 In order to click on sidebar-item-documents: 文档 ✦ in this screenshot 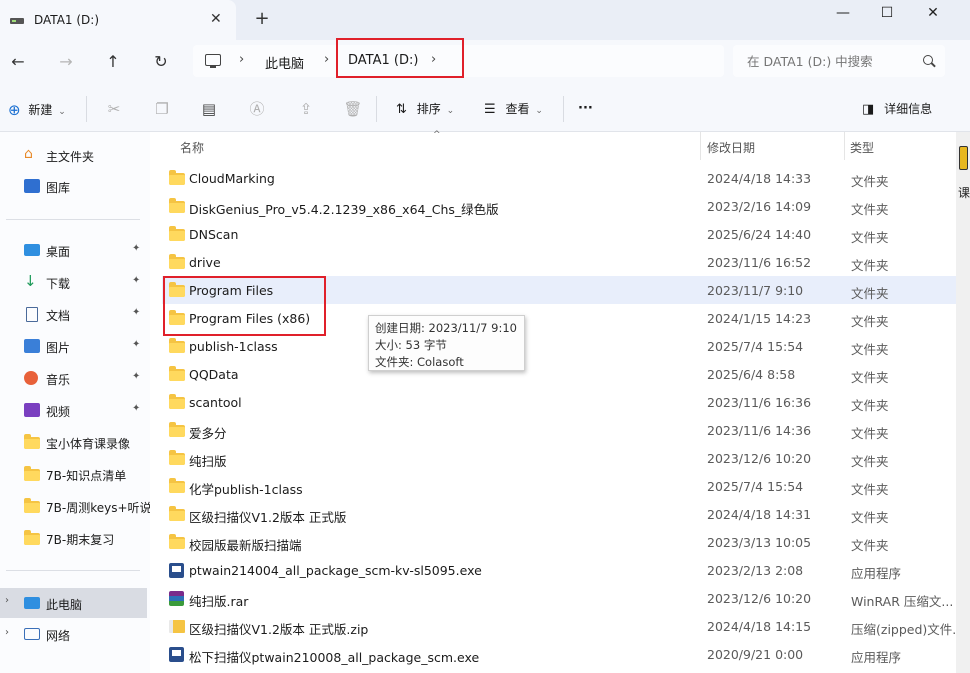, I will do `click(75, 314)`.